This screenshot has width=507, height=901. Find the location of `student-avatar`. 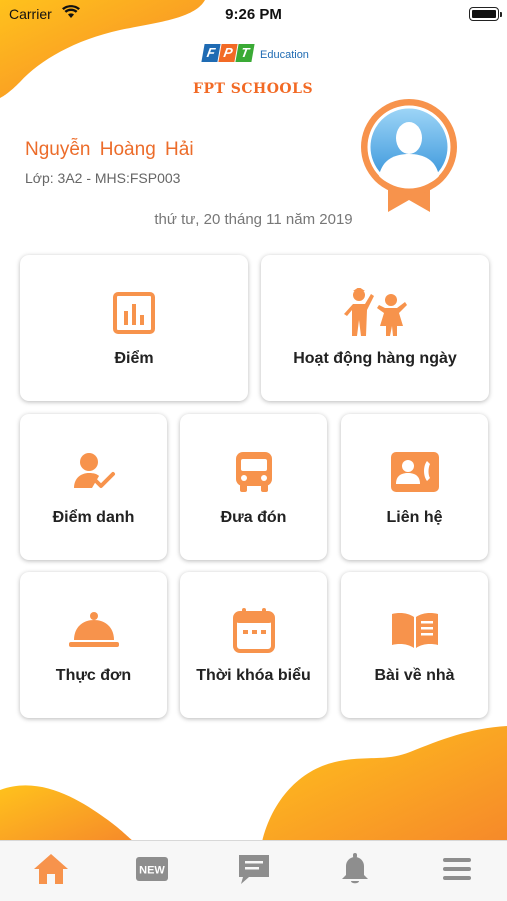

student-avatar is located at coordinates (410, 156).